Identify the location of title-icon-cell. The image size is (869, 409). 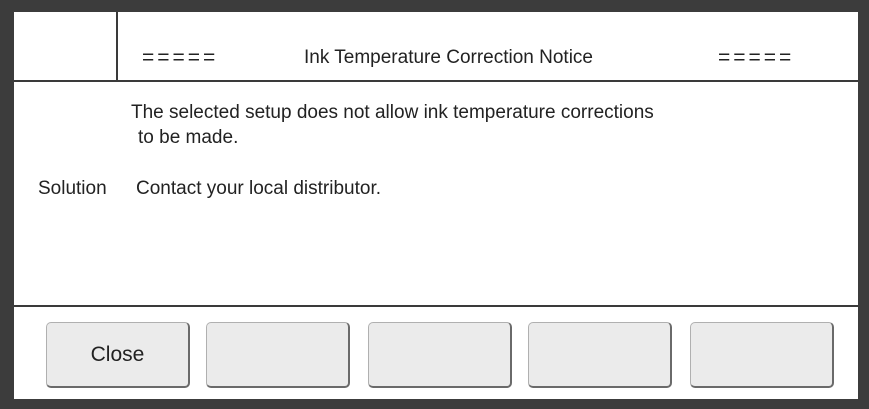
(66, 46).